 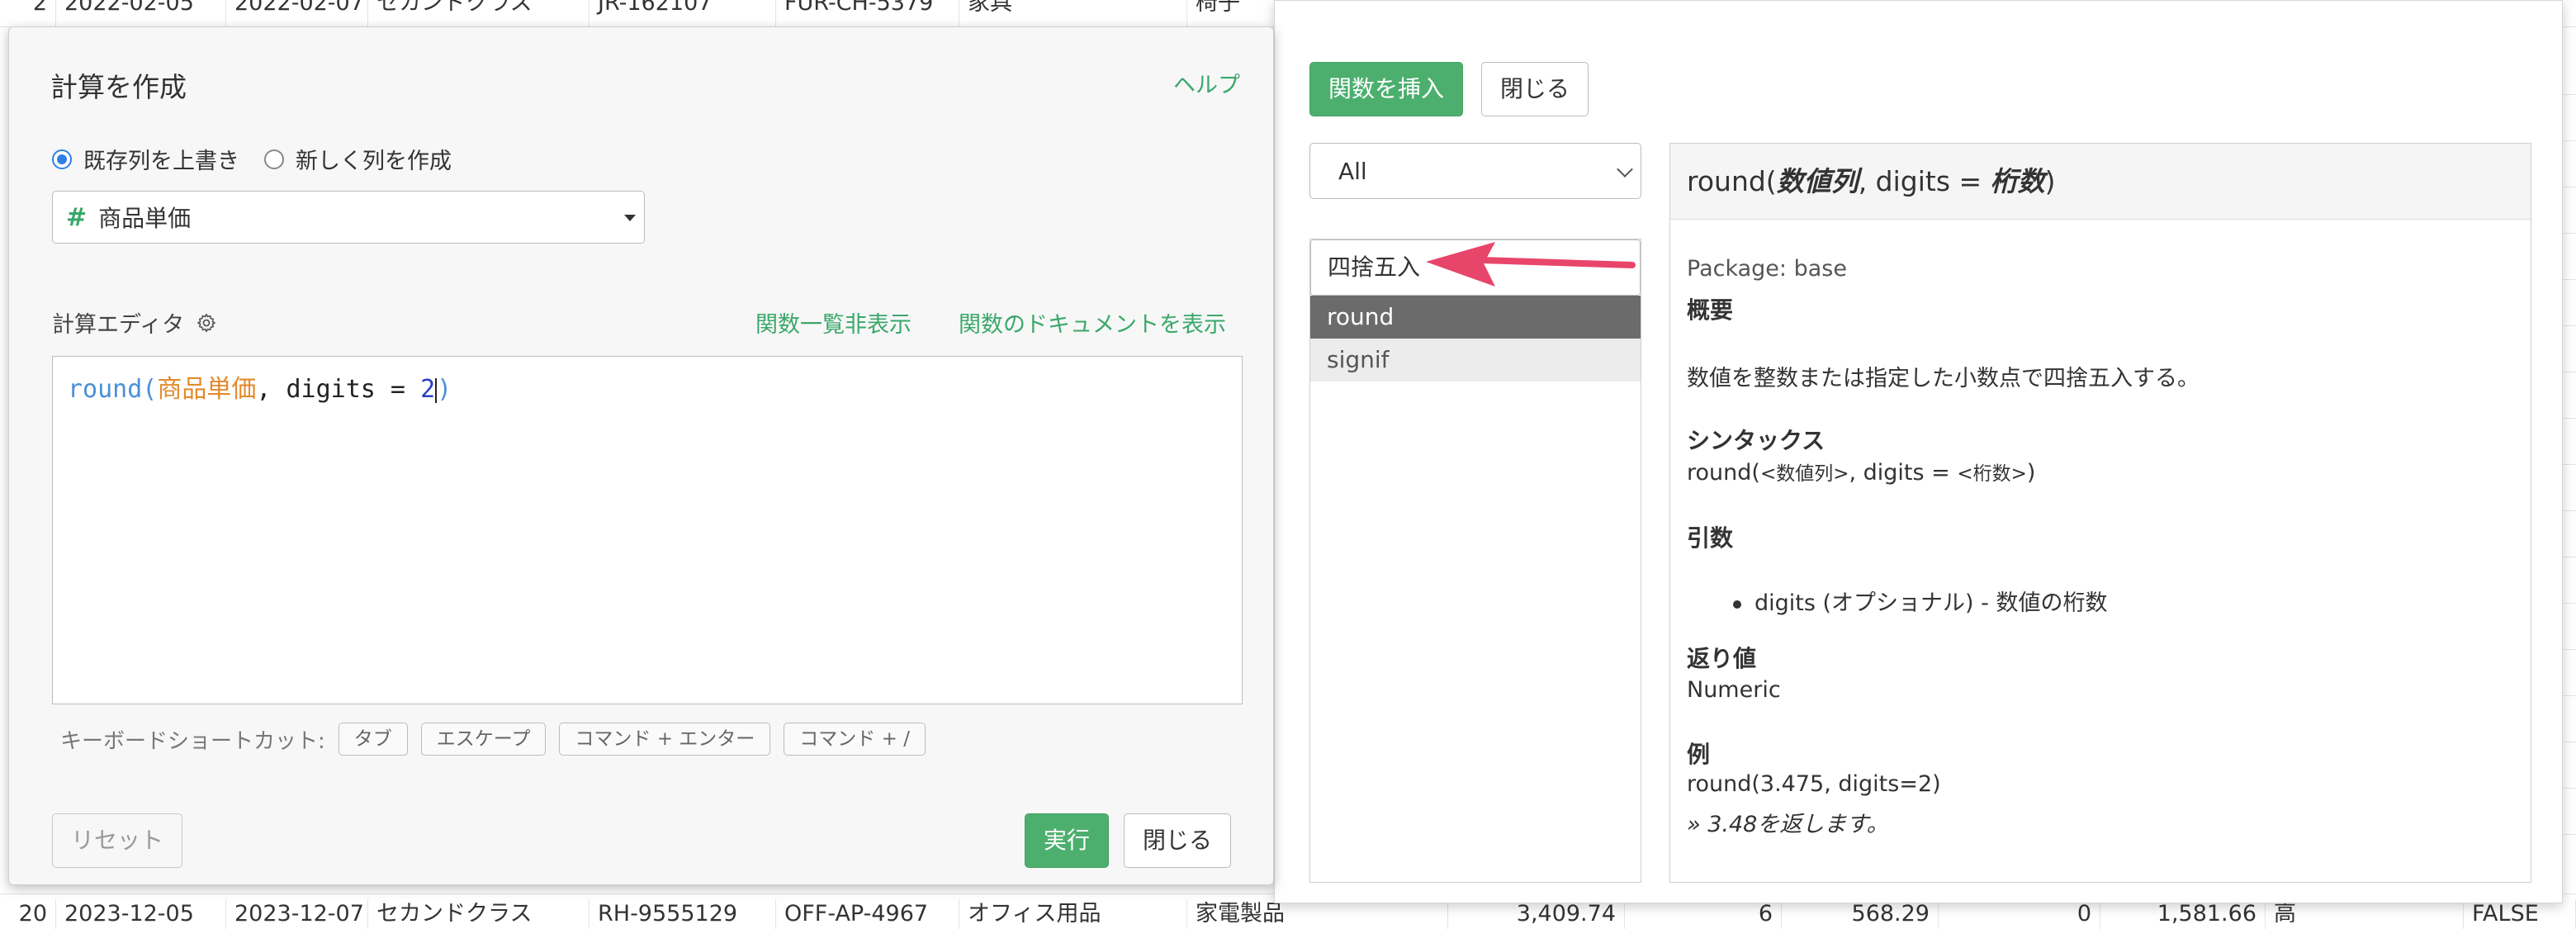 What do you see at coordinates (2017, 181) in the screenshot?
I see `signature-arg: 桁数` at bounding box center [2017, 181].